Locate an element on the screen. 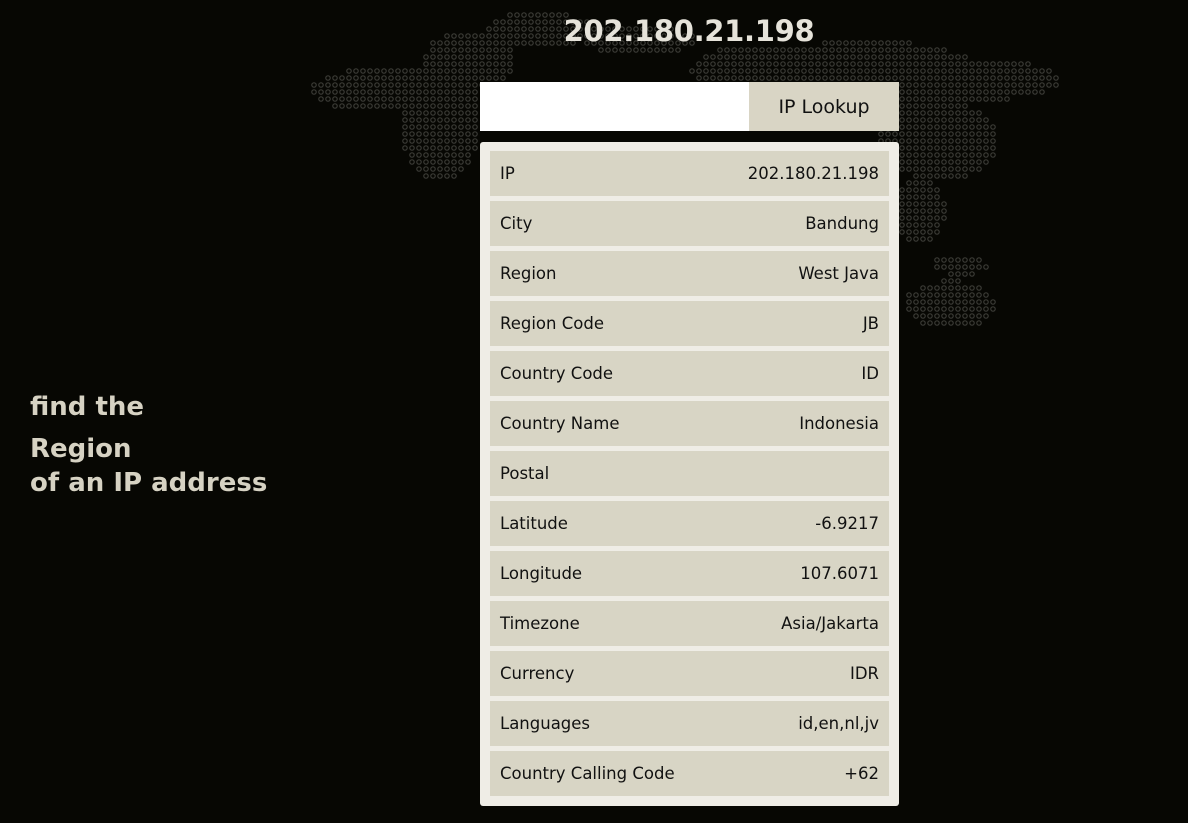 The image size is (1188, 823). tagline-line-3: of an IP address is located at coordinates (149, 483).